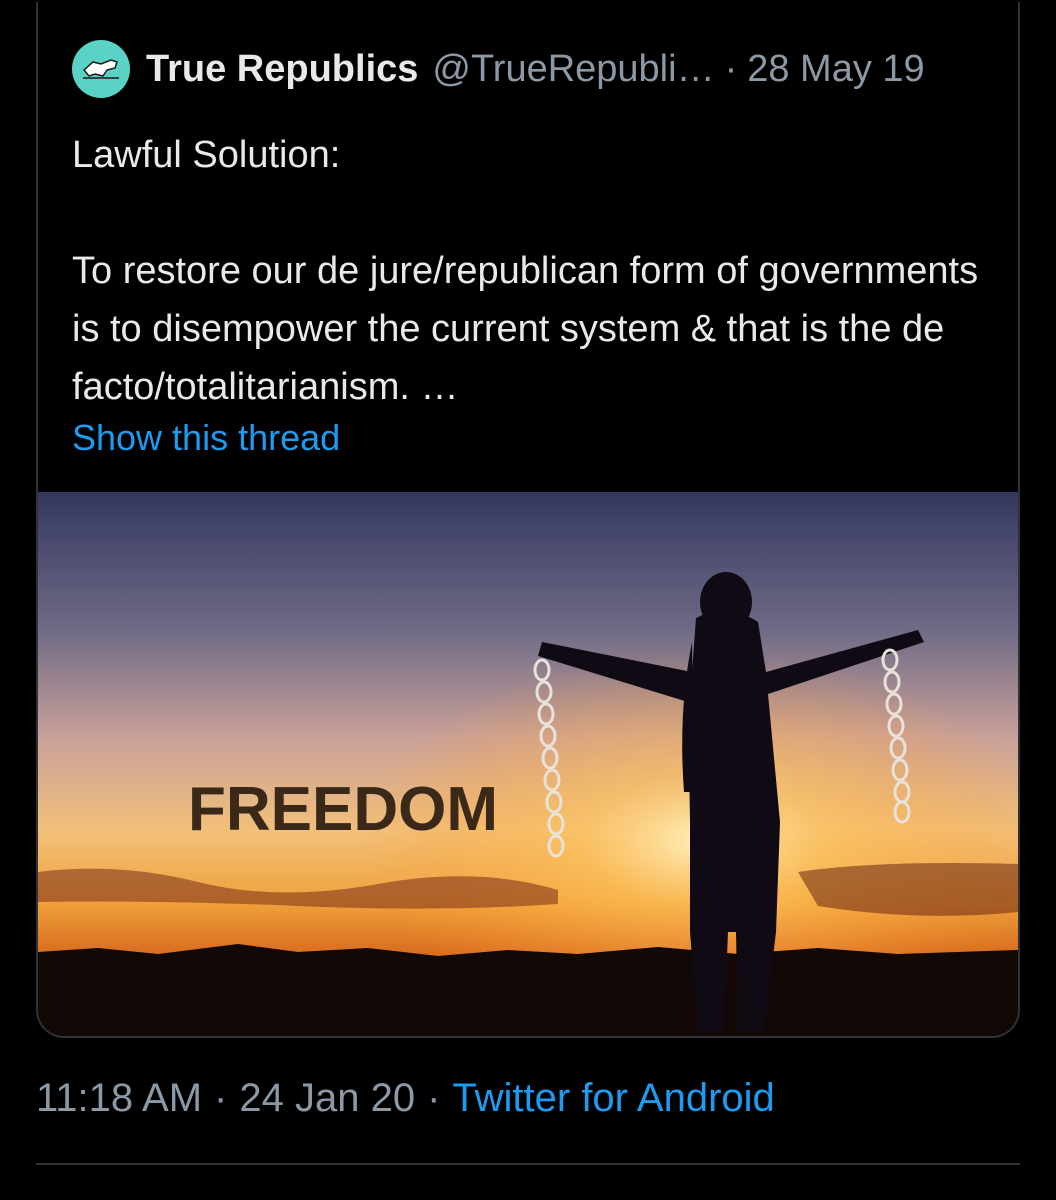 The width and height of the screenshot is (1056, 1200). I want to click on divider, so click(528, 1164).